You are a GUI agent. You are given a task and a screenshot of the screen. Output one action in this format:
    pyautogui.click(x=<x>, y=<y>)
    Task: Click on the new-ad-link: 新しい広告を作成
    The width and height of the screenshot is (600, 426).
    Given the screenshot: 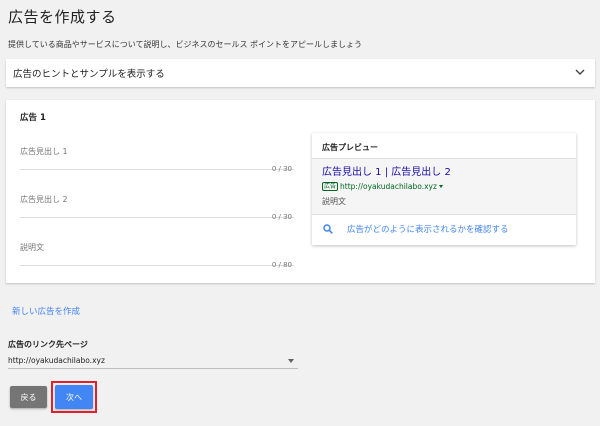 What is the action you would take?
    pyautogui.click(x=46, y=311)
    